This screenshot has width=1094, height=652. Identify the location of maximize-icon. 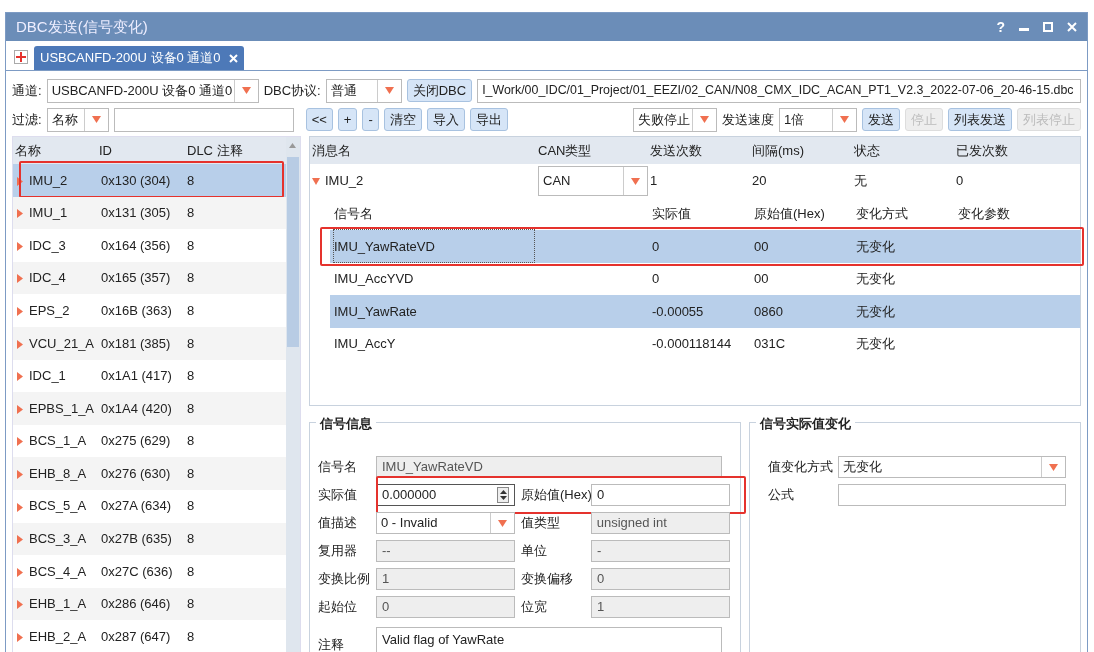
(1048, 27).